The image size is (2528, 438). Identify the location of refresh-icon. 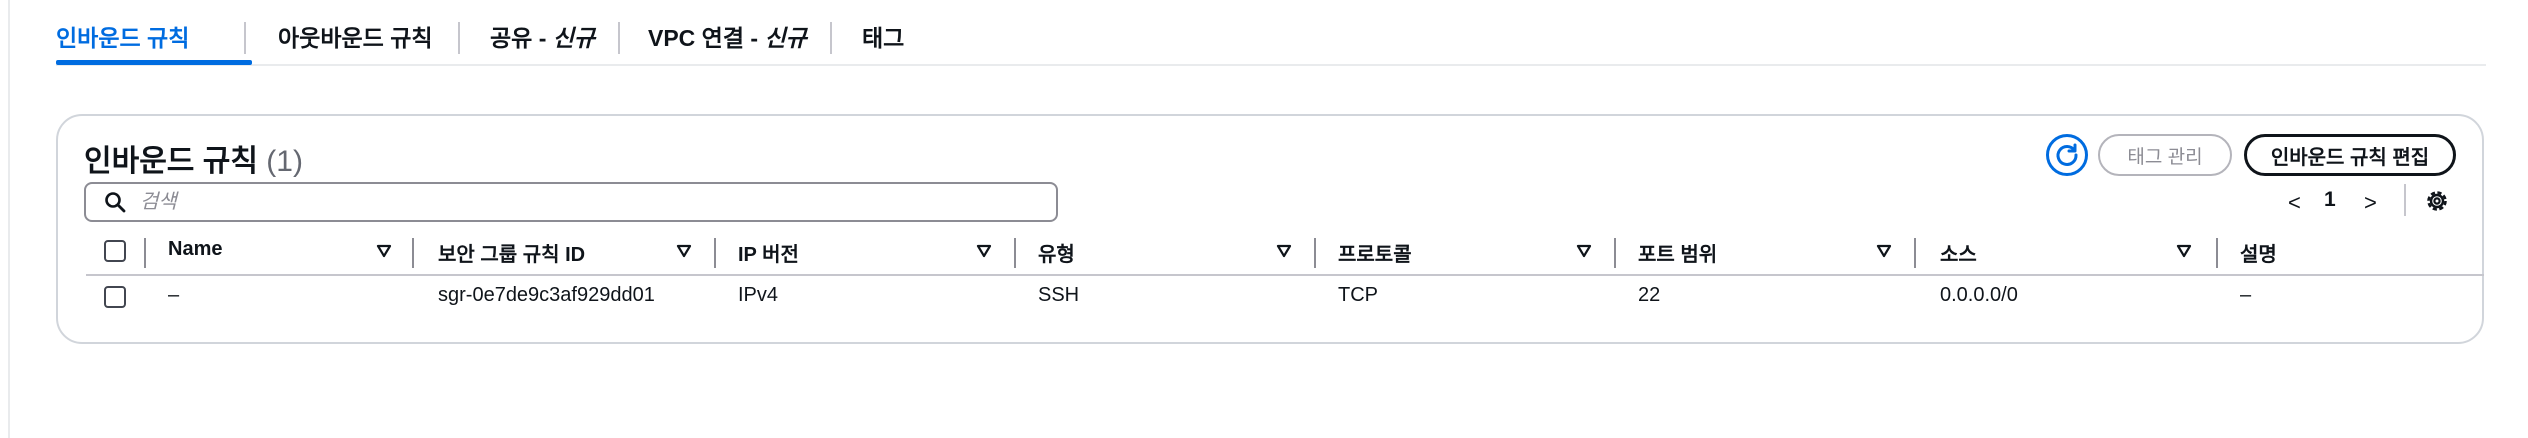
(2067, 154).